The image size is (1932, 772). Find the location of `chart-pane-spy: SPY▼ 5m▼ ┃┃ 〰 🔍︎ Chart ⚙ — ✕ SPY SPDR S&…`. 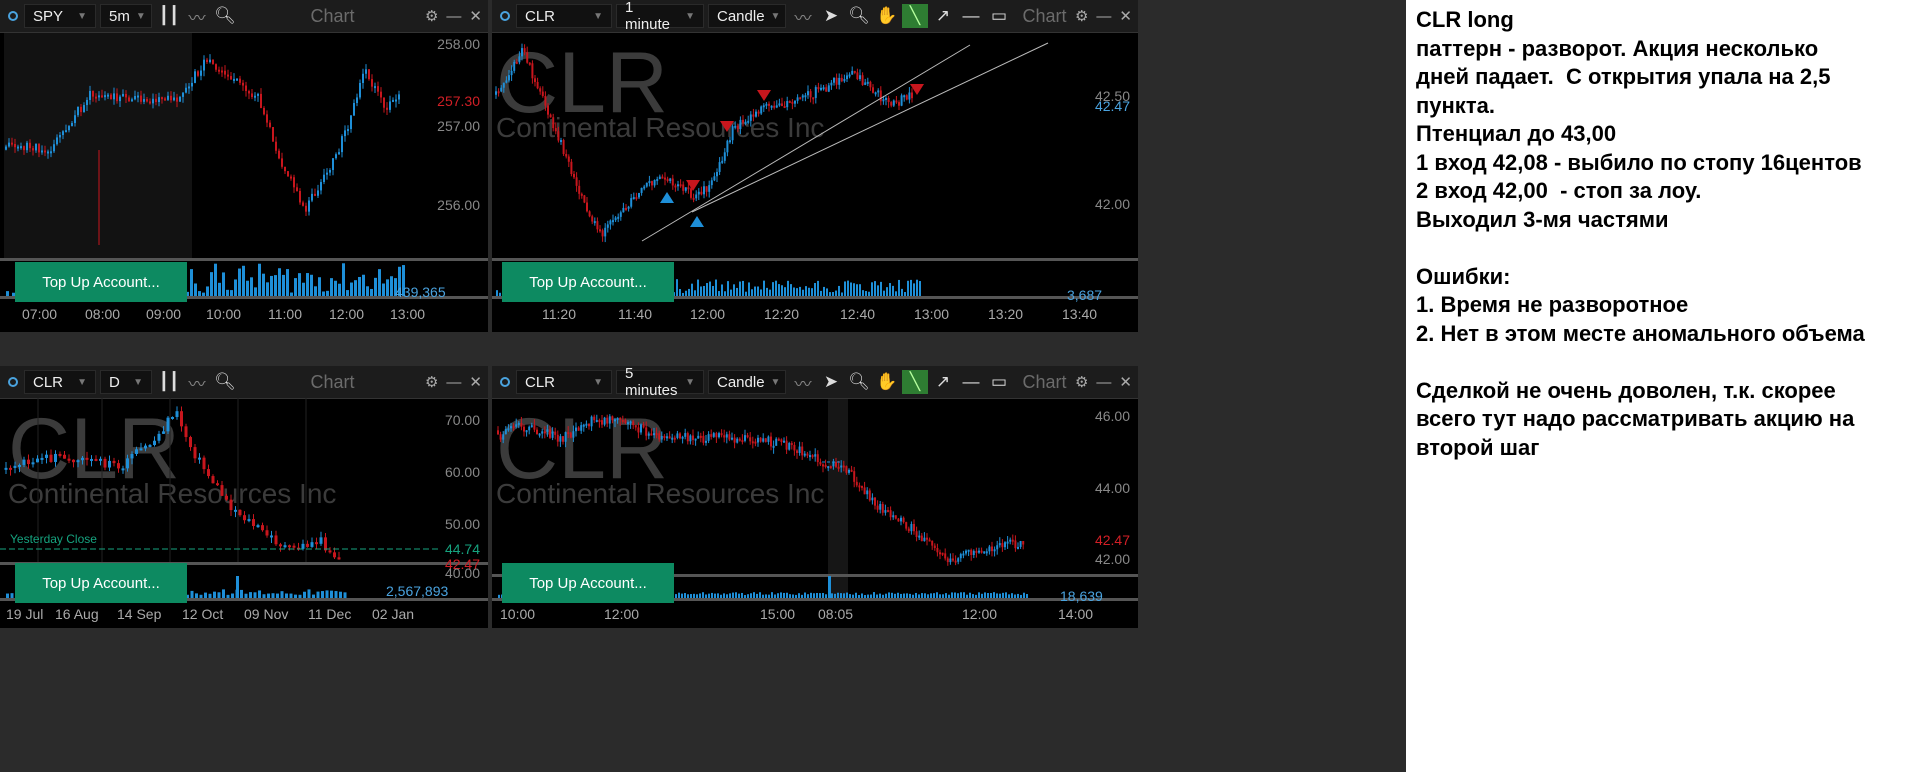

chart-pane-spy: SPY▼ 5m▼ ┃┃ 〰 🔍︎ Chart ⚙ — ✕ SPY SPDR S&… is located at coordinates (244, 166).